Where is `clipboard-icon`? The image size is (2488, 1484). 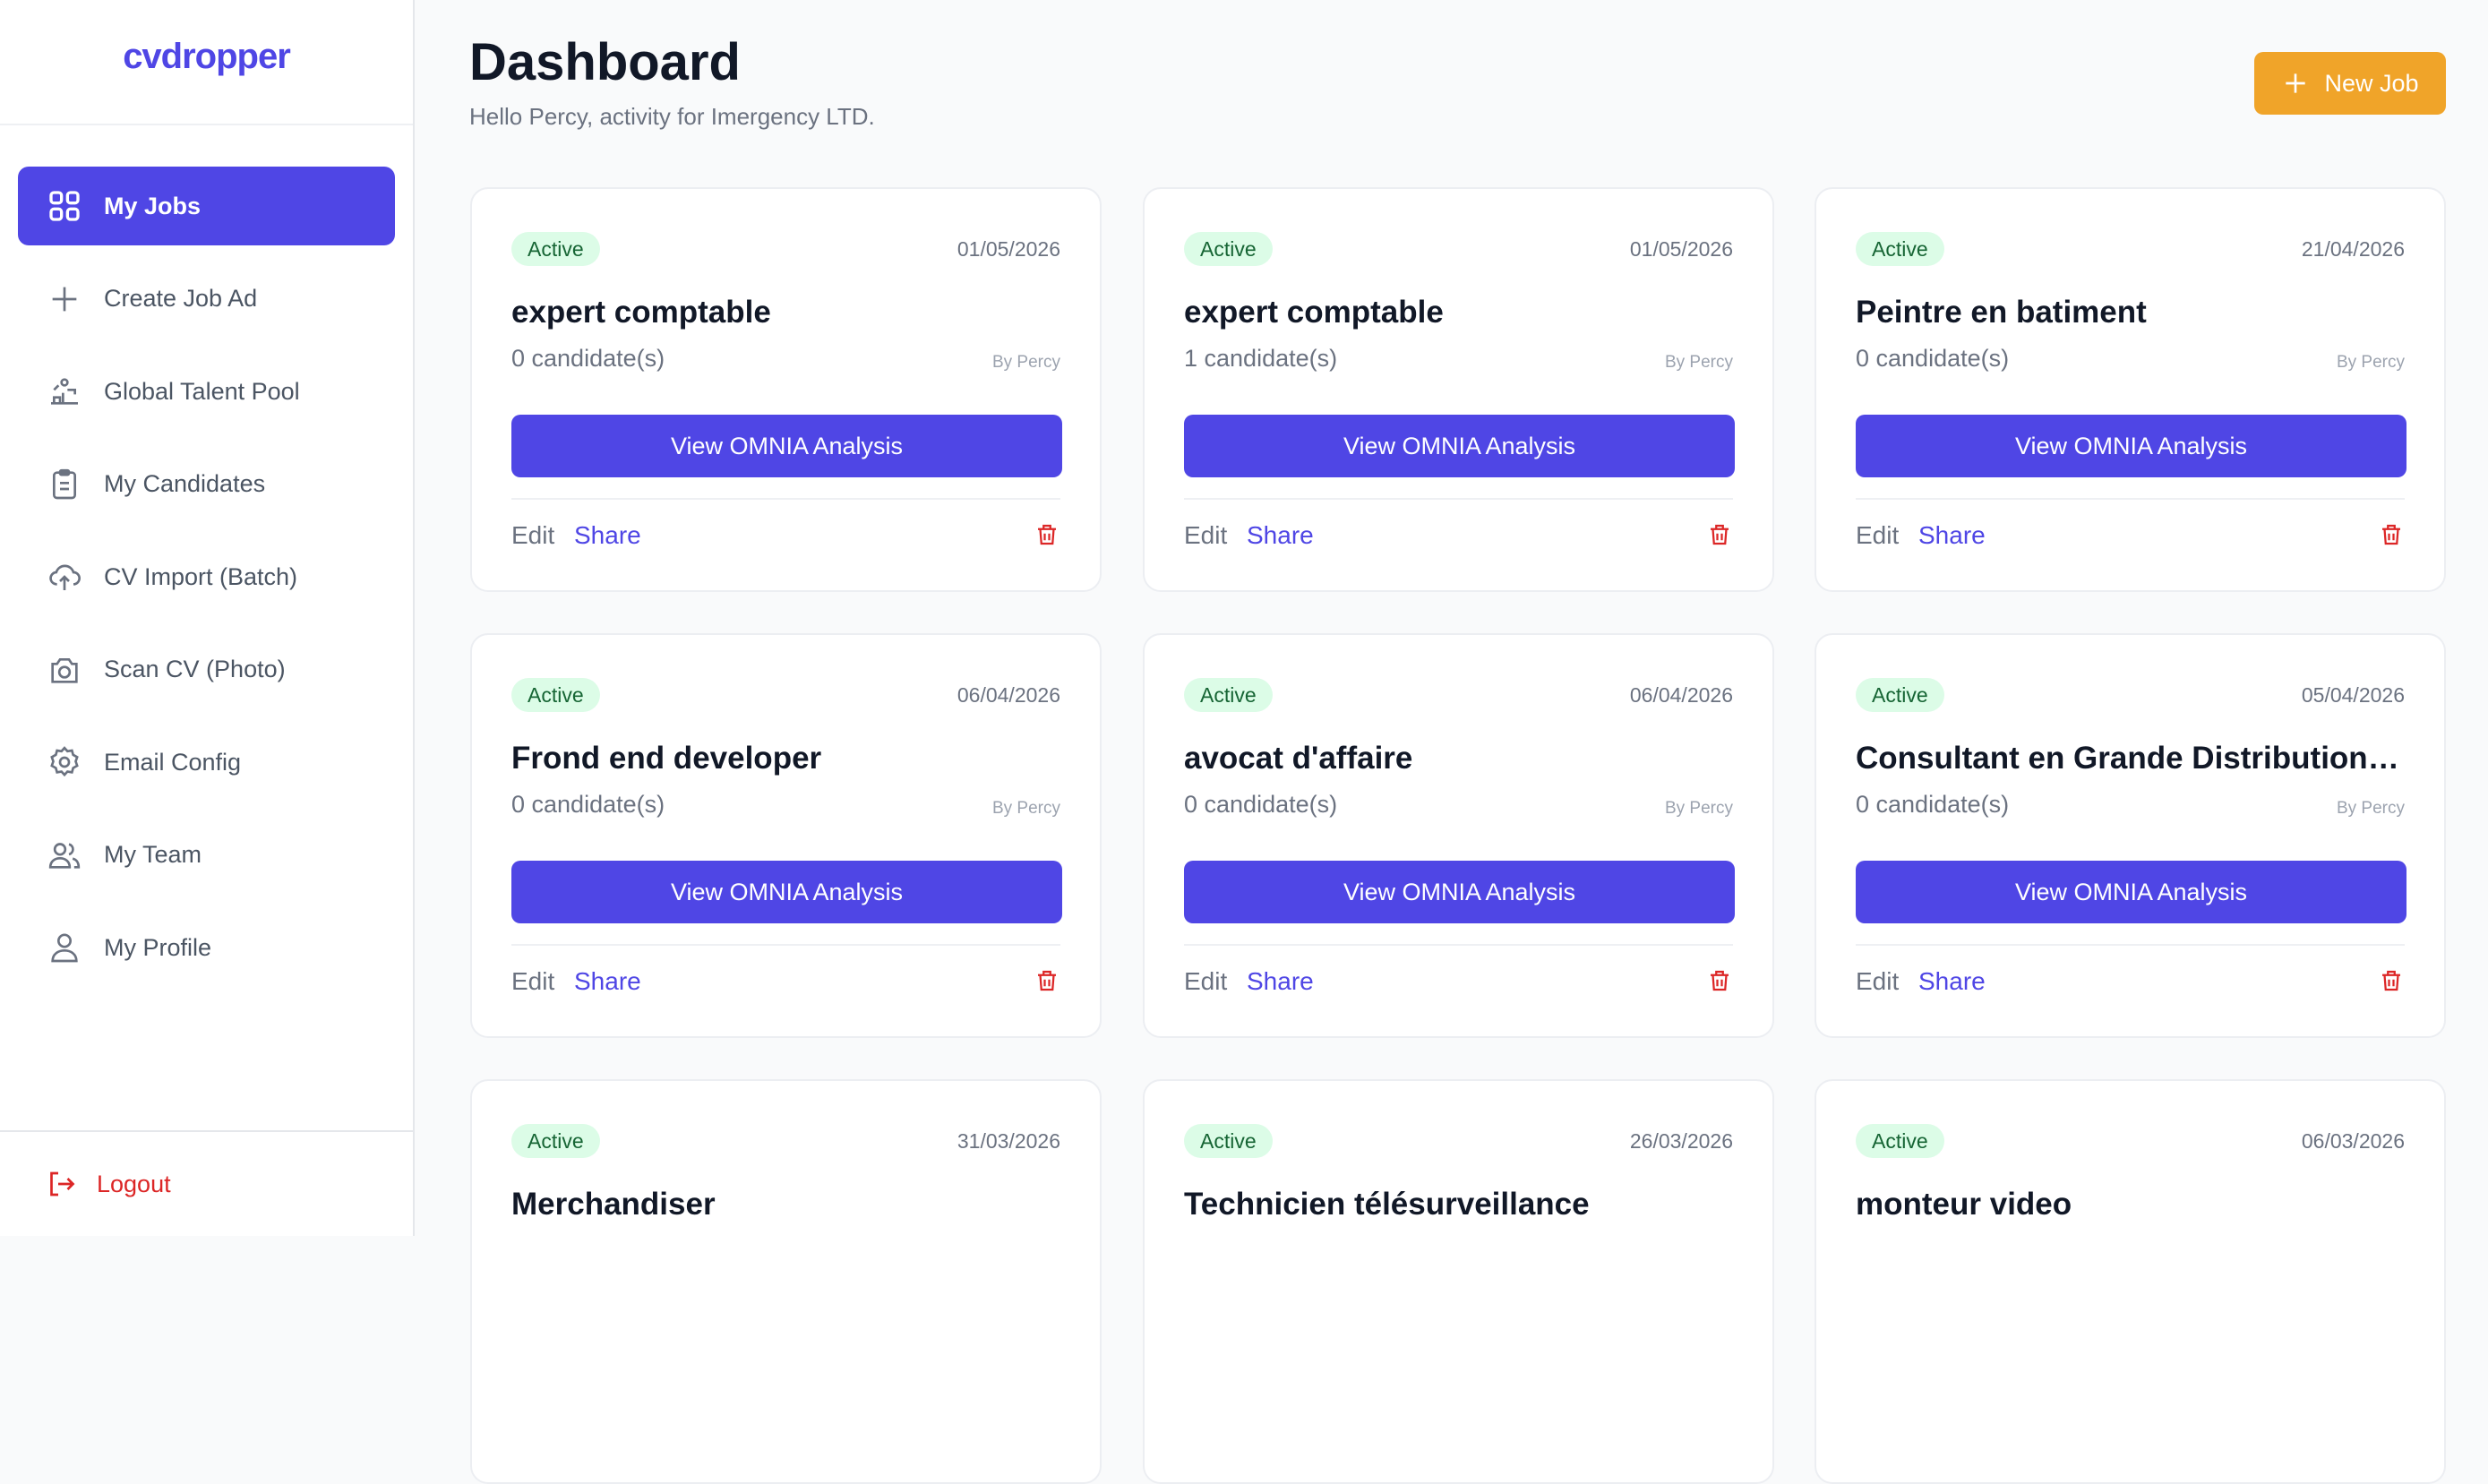
clipboard-icon is located at coordinates (64, 483).